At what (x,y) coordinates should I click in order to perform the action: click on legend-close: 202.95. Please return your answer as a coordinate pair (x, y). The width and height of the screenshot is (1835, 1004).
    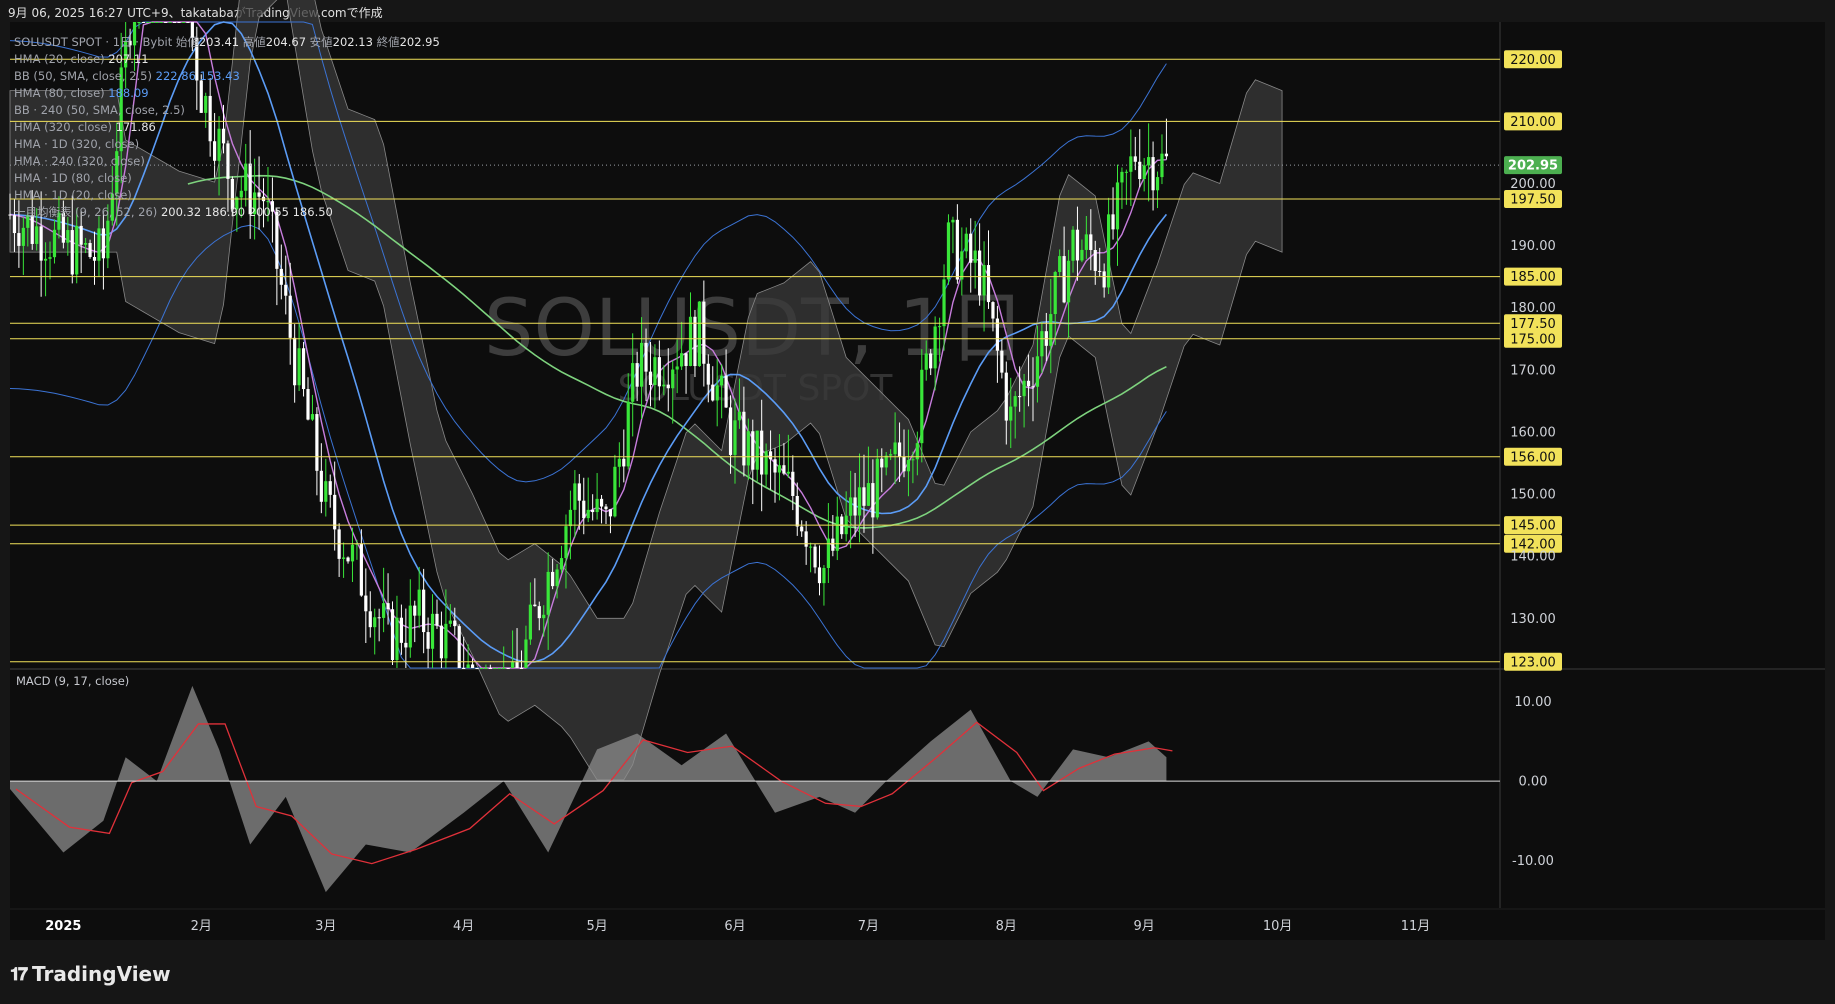
    Looking at the image, I should click on (419, 42).